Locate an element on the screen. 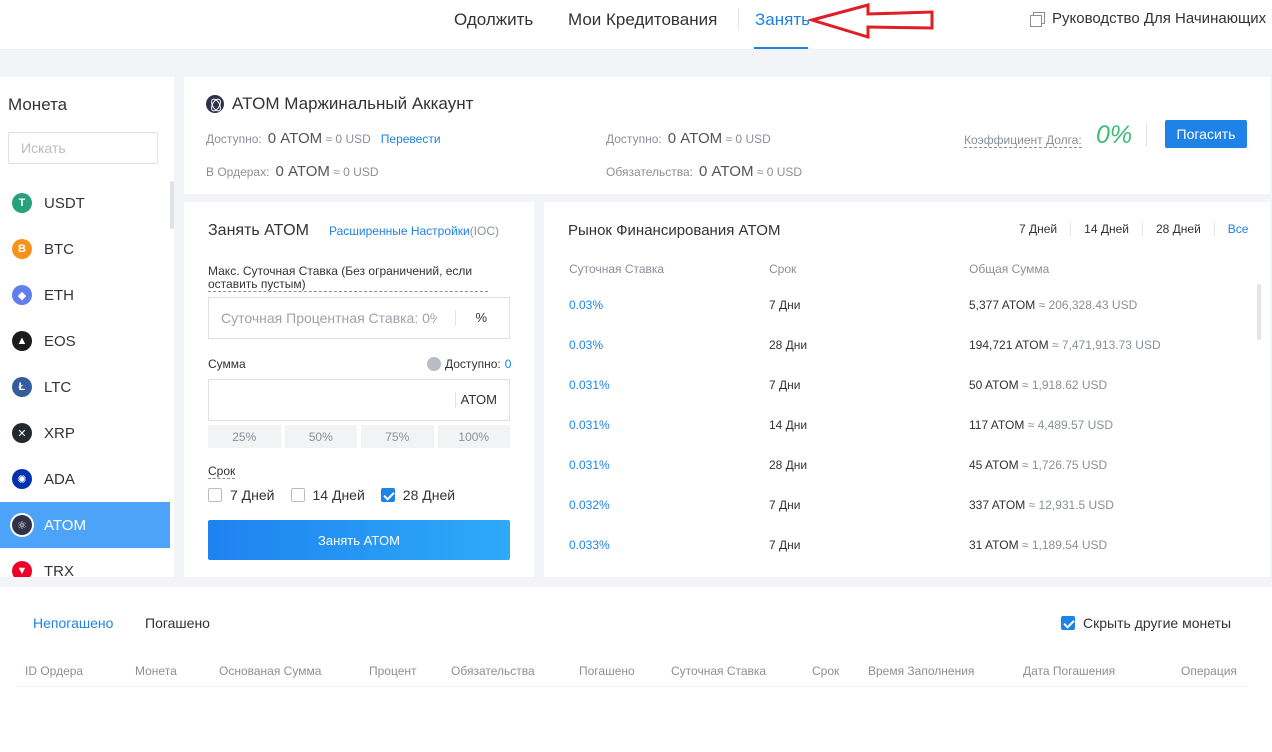 The image size is (1272, 752). checkbox-7-days is located at coordinates (215, 495).